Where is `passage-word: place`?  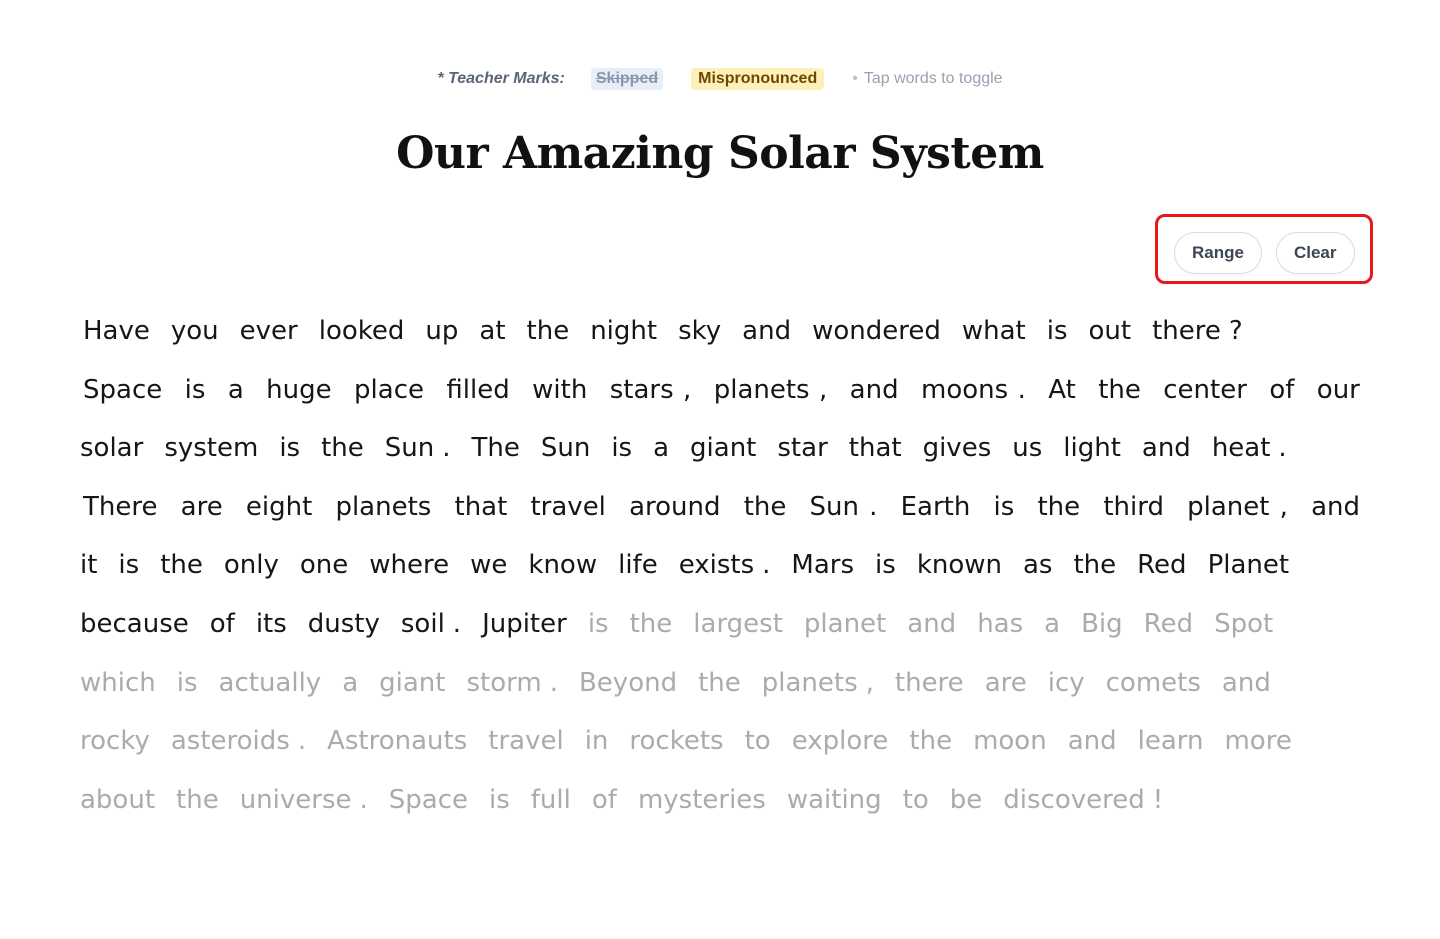 passage-word: place is located at coordinates (389, 390).